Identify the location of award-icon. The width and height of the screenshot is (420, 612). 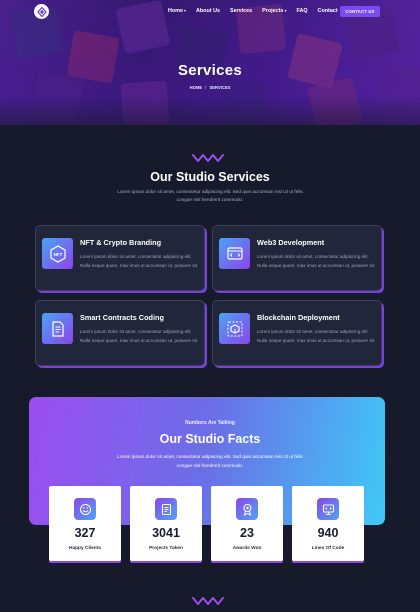
(247, 509).